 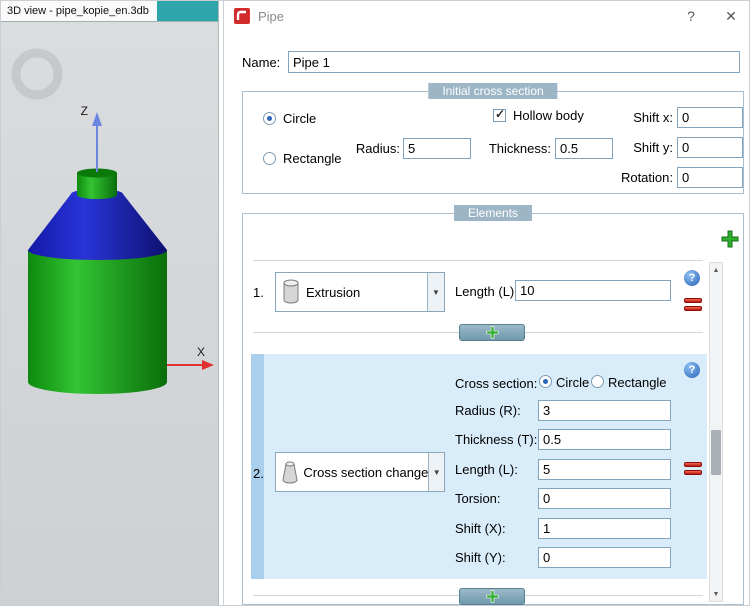 What do you see at coordinates (437, 148) in the screenshot?
I see `radius-input` at bounding box center [437, 148].